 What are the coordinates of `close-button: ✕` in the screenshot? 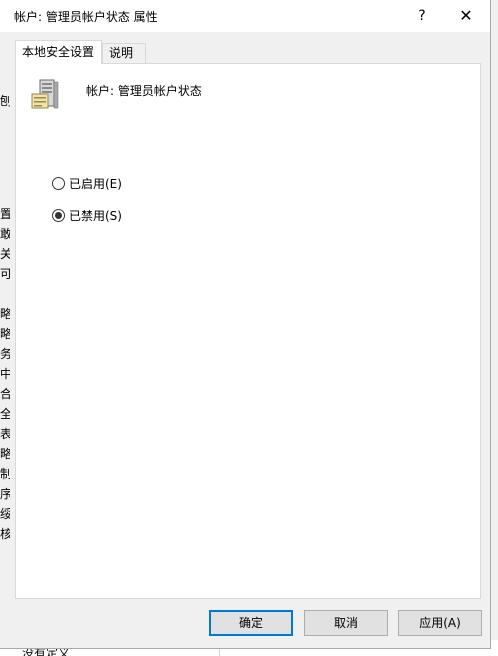 It's located at (466, 16).